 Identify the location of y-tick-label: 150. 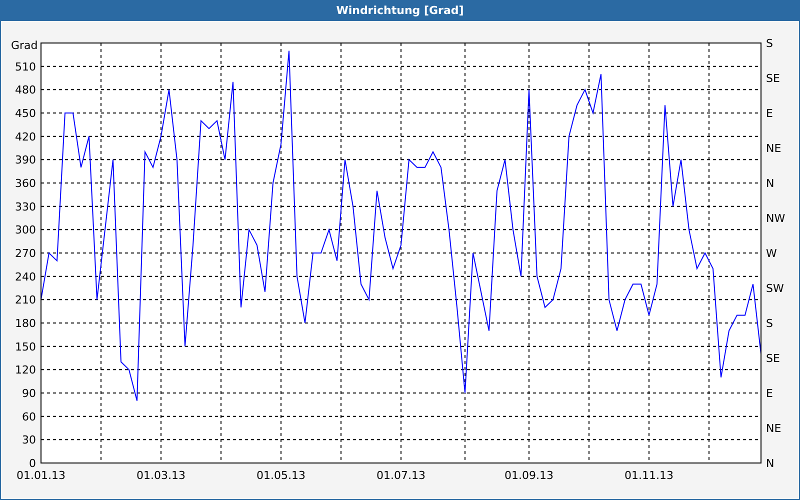
(25, 347).